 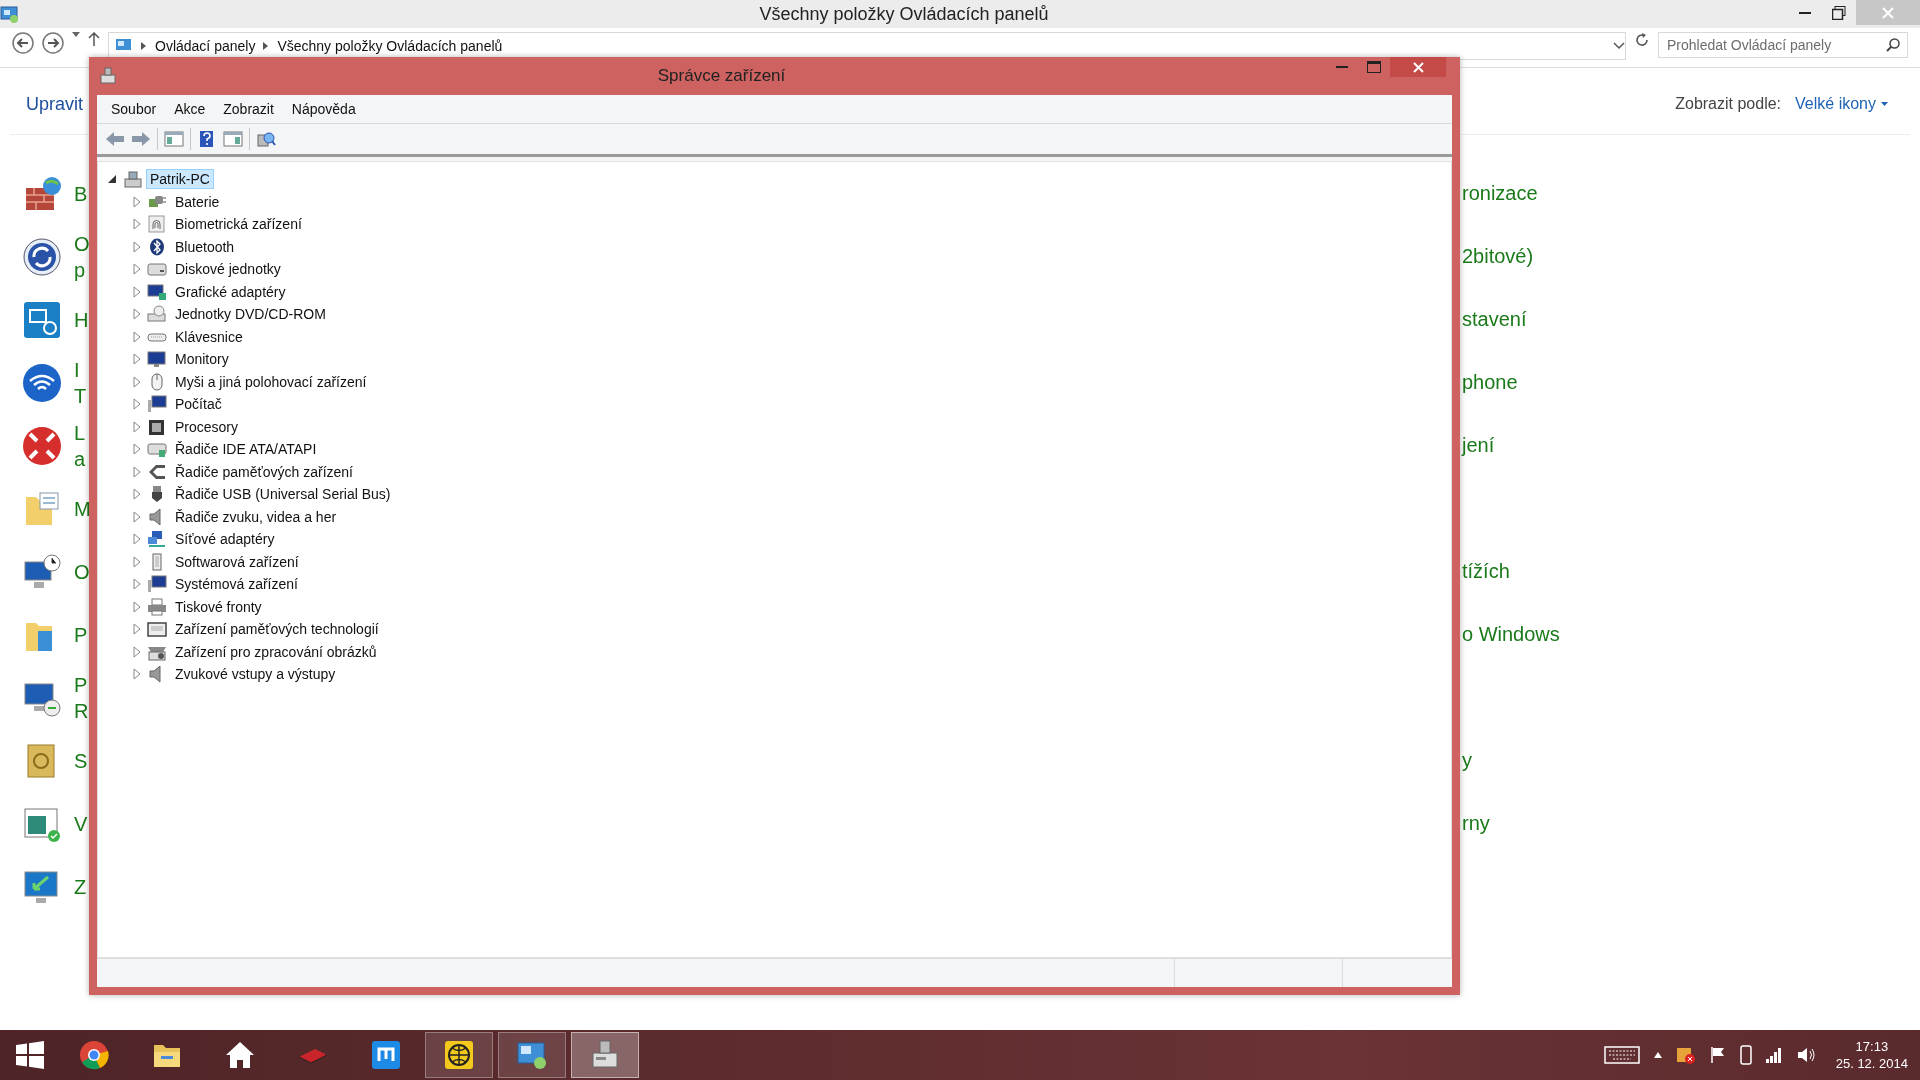 What do you see at coordinates (82, 571) in the screenshot?
I see `item-link: O` at bounding box center [82, 571].